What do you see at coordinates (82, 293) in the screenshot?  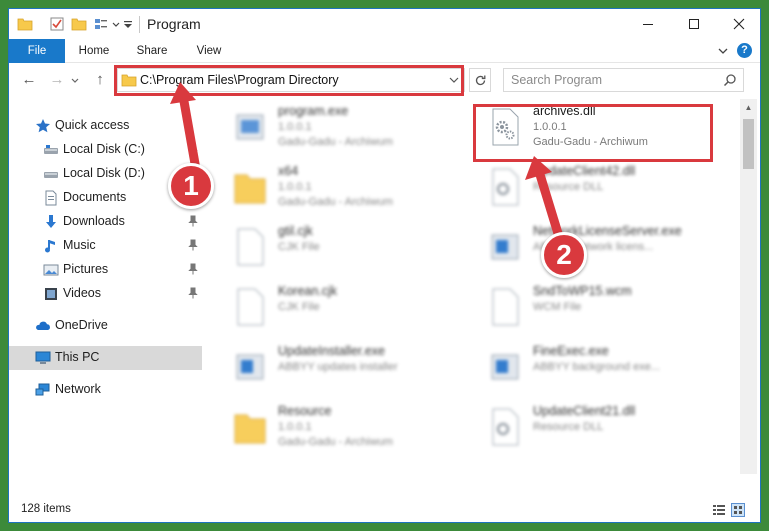 I see `sidebar-item-label: Videos` at bounding box center [82, 293].